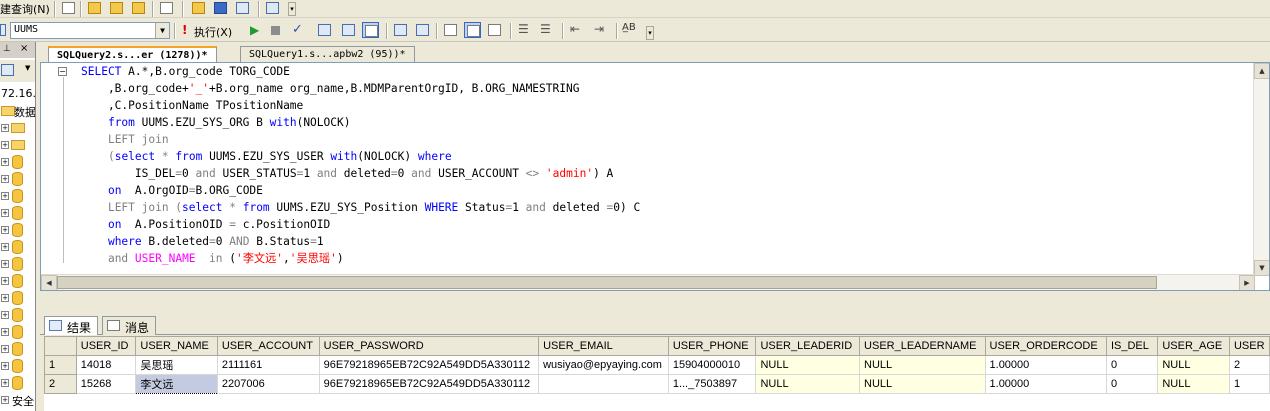 The image size is (1270, 411). Describe the element at coordinates (4, 30) in the screenshot. I see `connect-button` at that location.